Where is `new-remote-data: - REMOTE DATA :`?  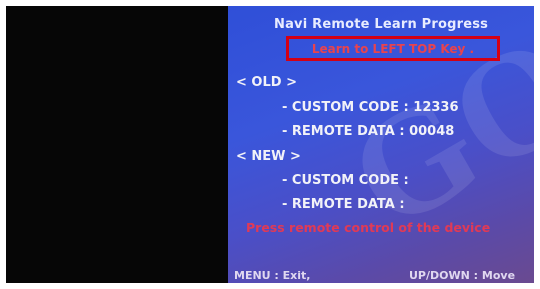
new-remote-data: - REMOTE DATA : is located at coordinates (343, 204).